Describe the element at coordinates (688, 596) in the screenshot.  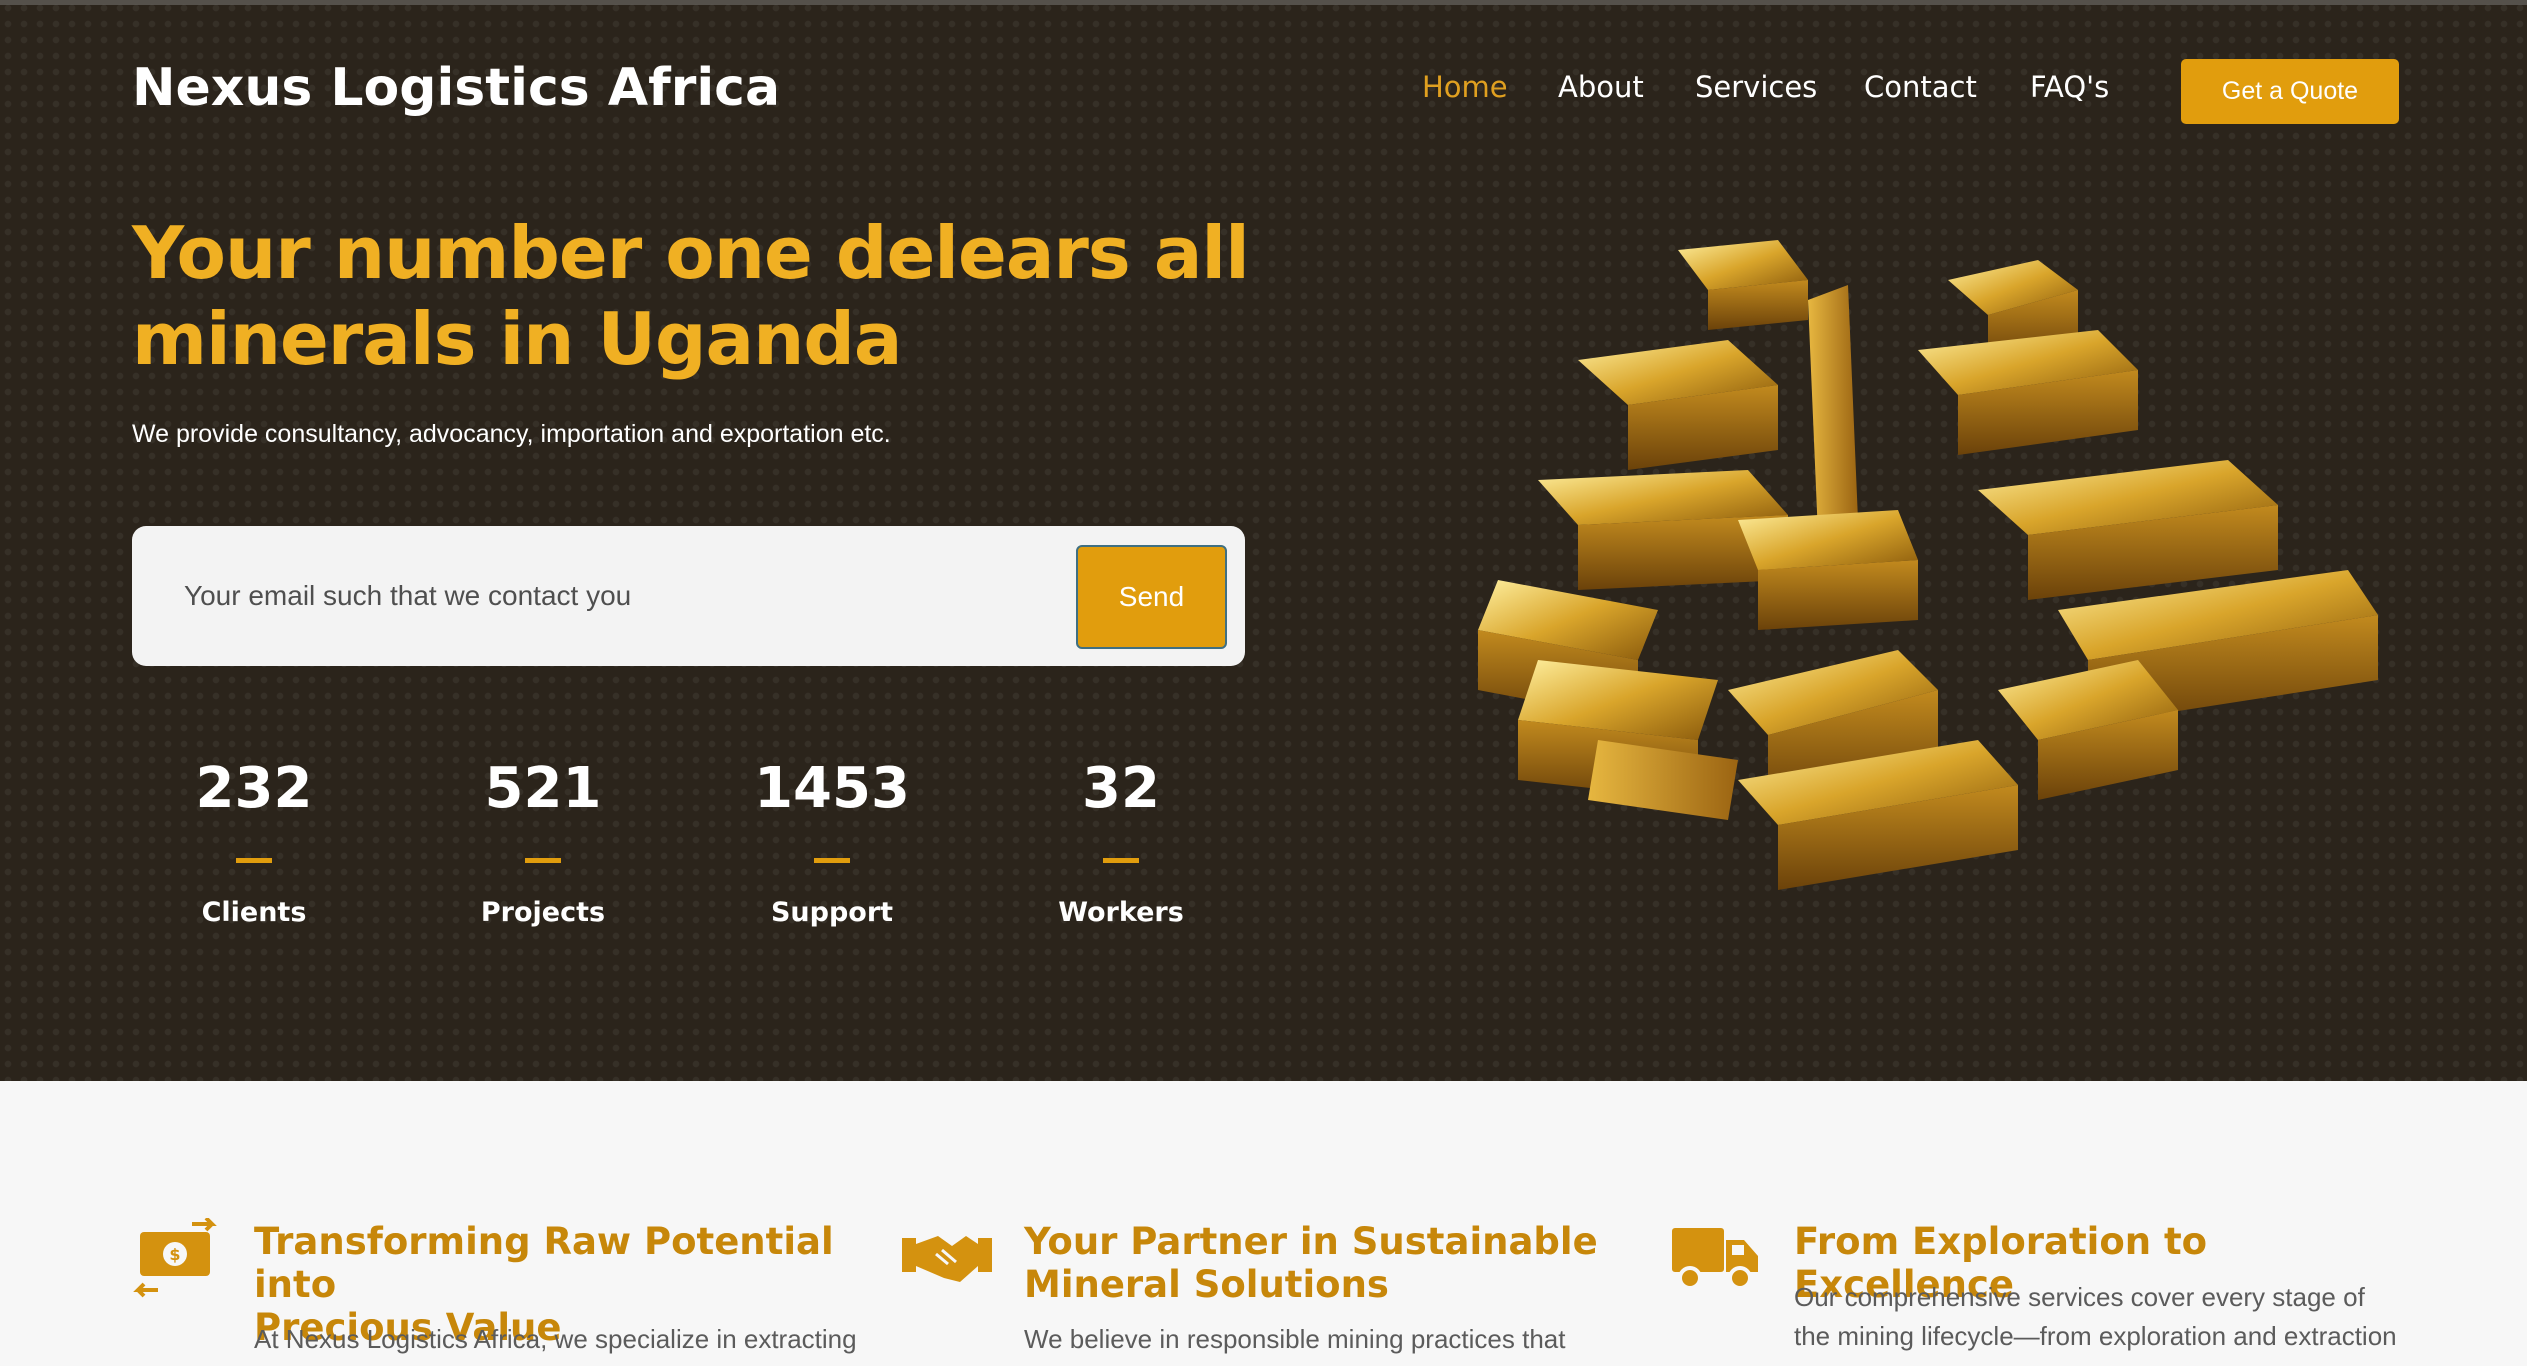
I see `email-form: Your email such that we contact you Send` at that location.